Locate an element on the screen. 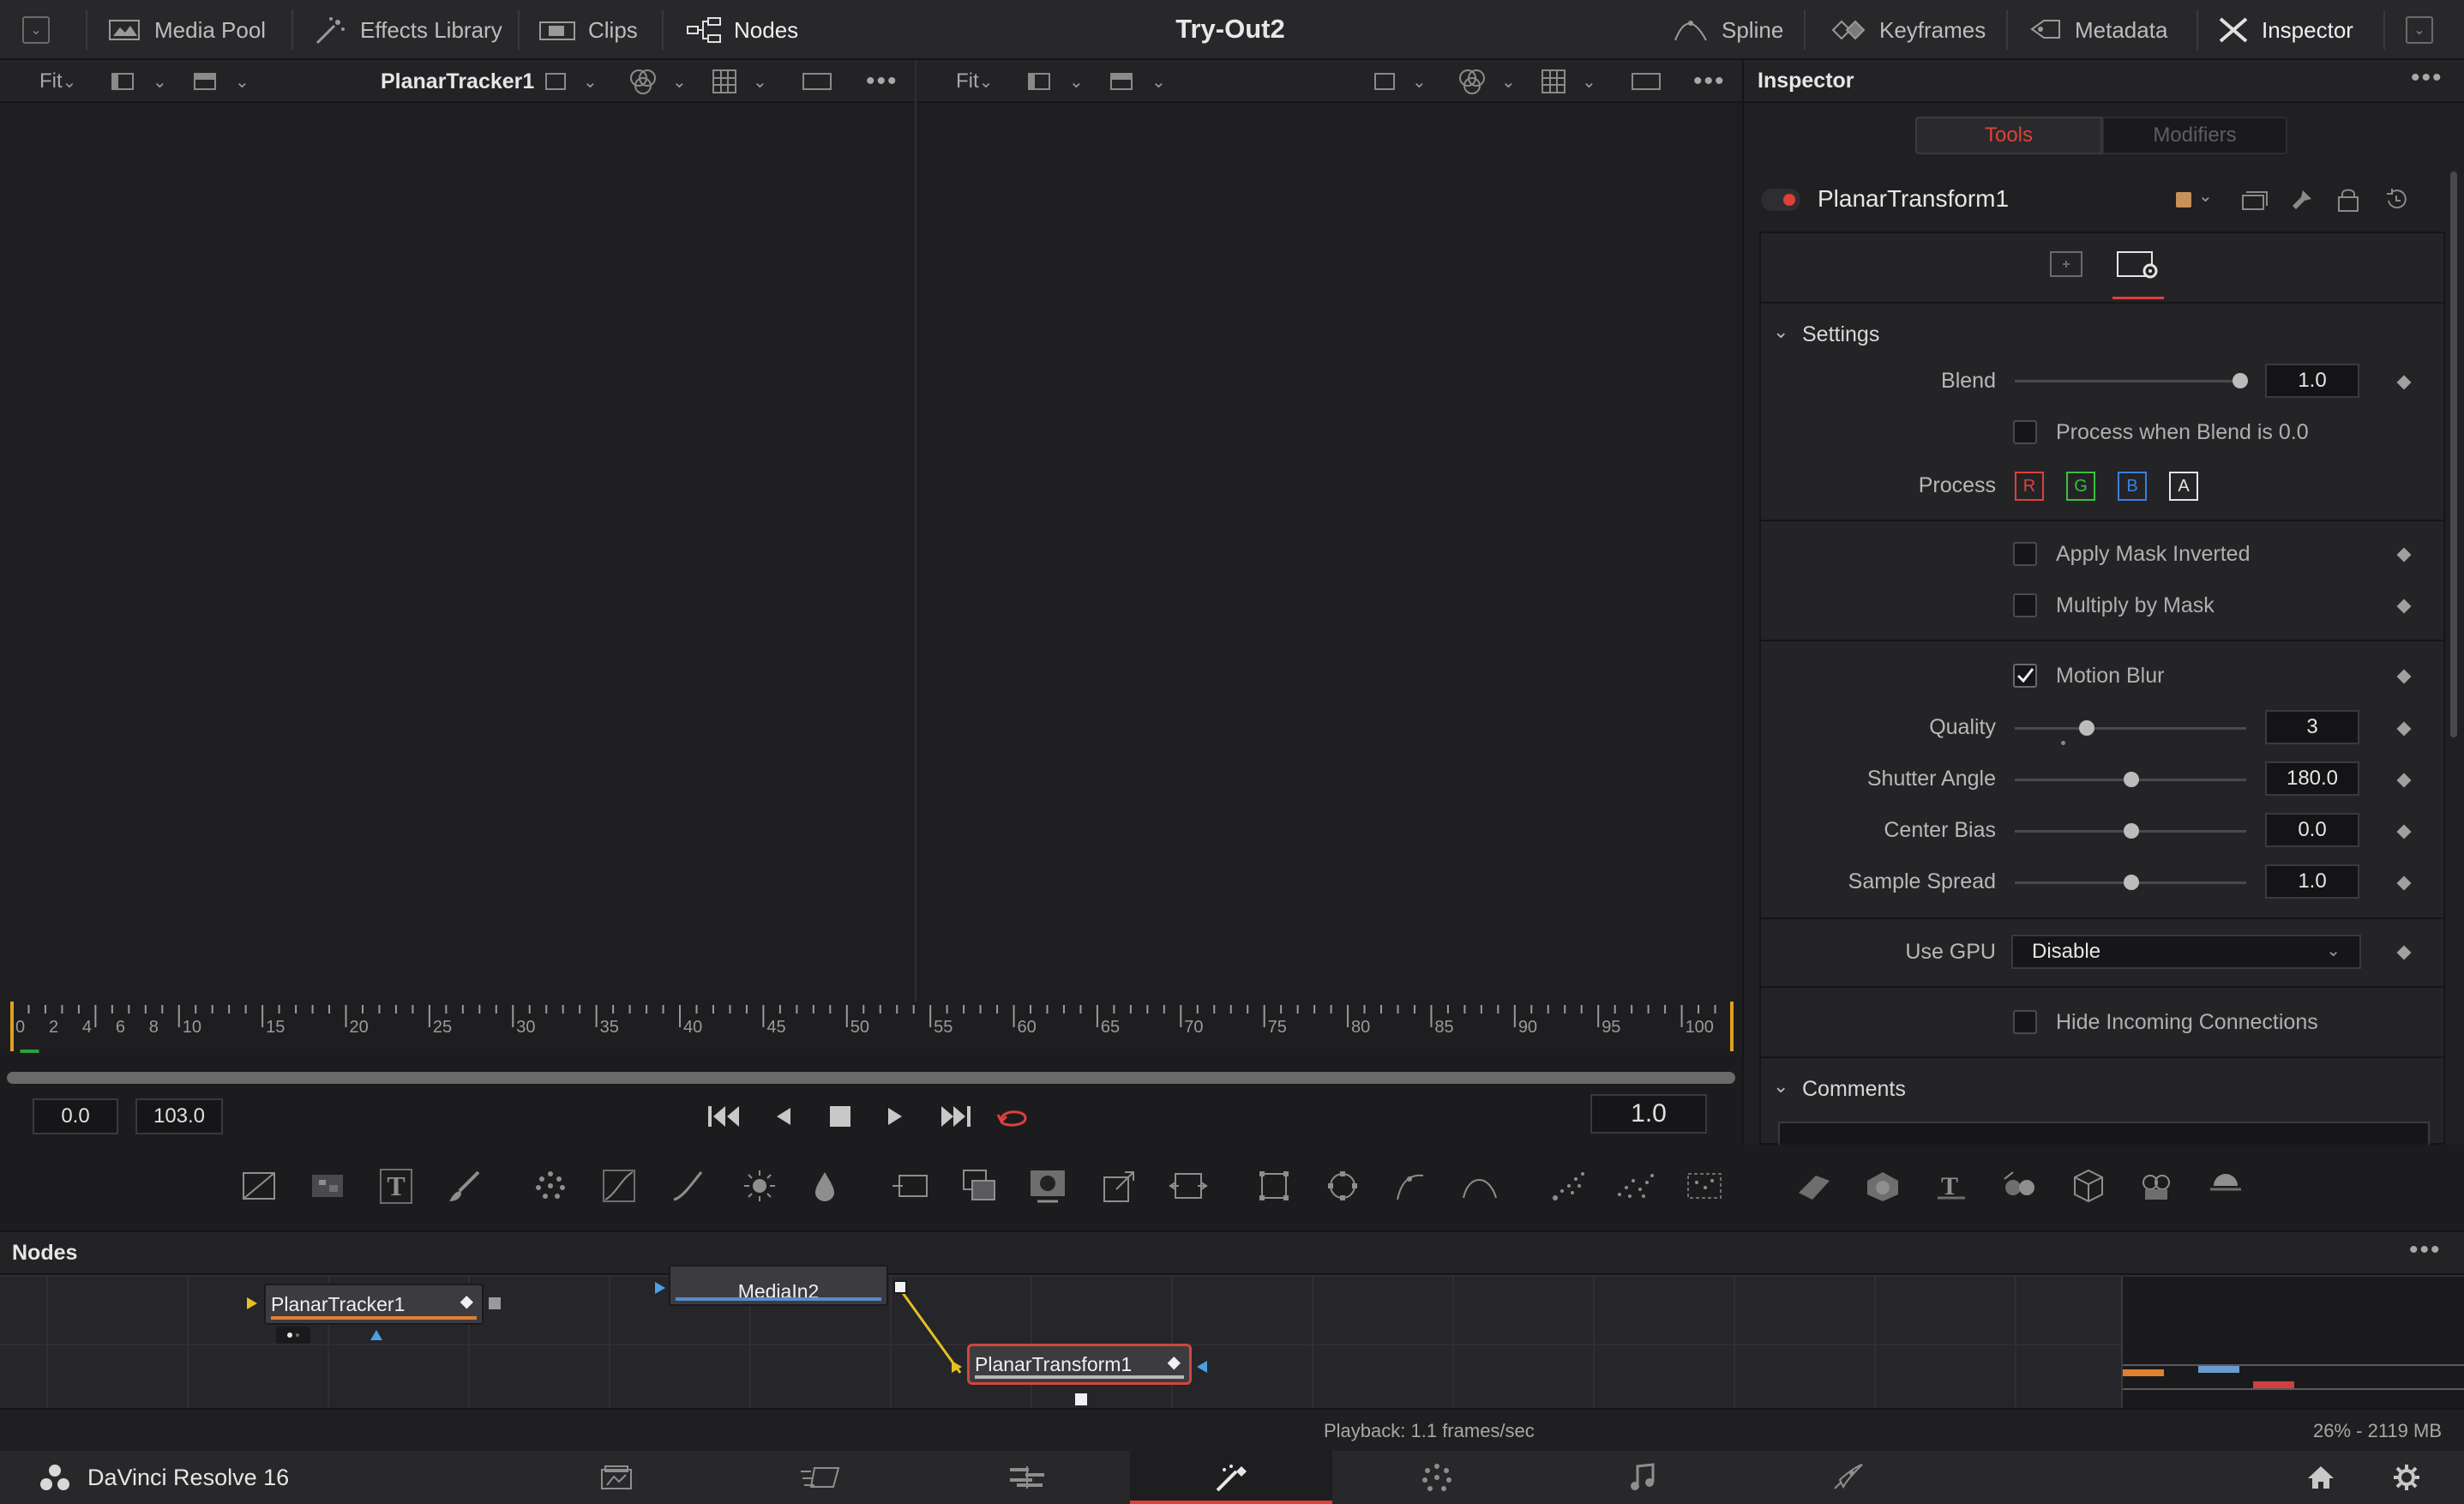 This screenshot has height=1504, width=2464. reset-icon is located at coordinates (2396, 200).